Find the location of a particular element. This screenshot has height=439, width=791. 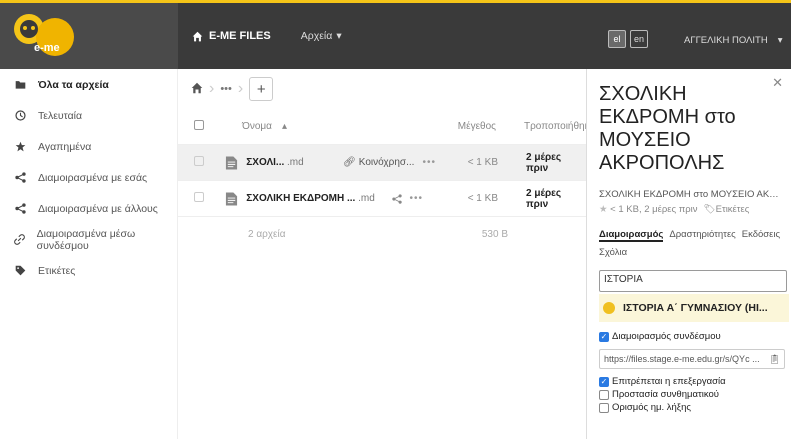

close-icon: ✕ is located at coordinates (777, 83).